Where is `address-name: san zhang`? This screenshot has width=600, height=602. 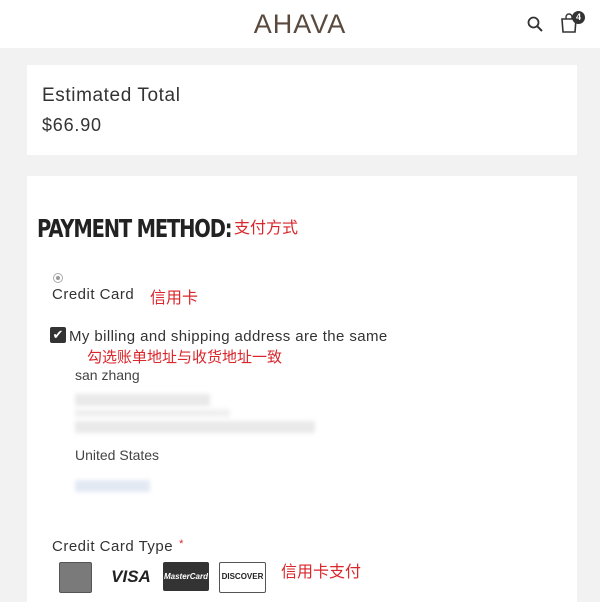
address-name: san zhang is located at coordinates (107, 375).